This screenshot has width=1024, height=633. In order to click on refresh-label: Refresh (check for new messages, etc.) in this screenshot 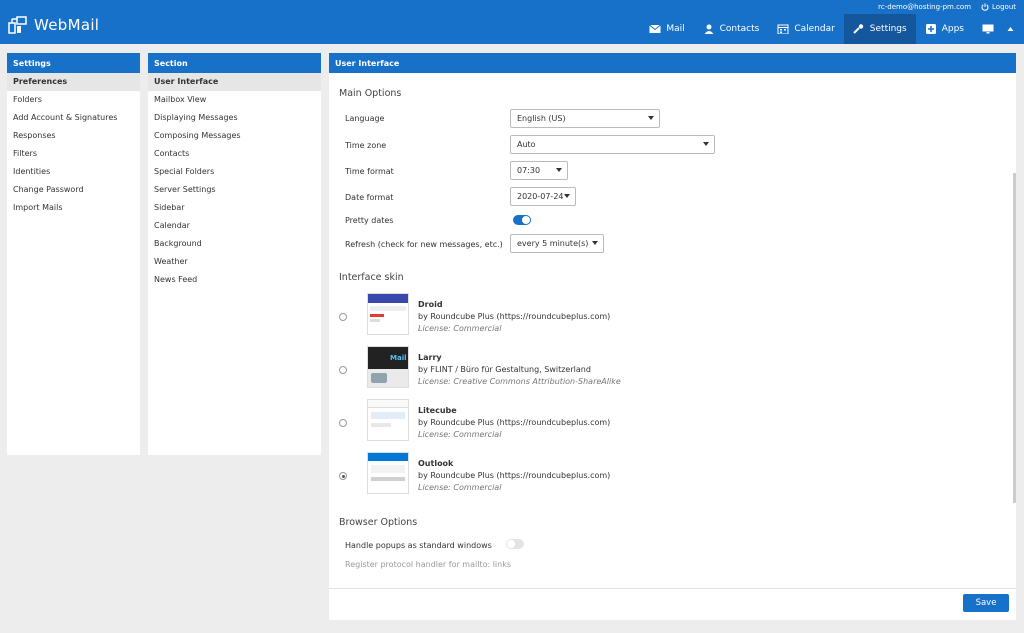, I will do `click(424, 244)`.